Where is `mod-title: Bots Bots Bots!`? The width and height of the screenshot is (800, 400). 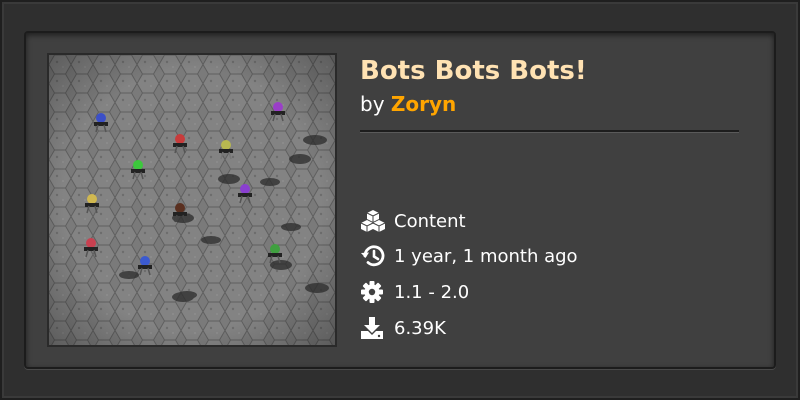
mod-title: Bots Bots Bots! is located at coordinates (473, 71).